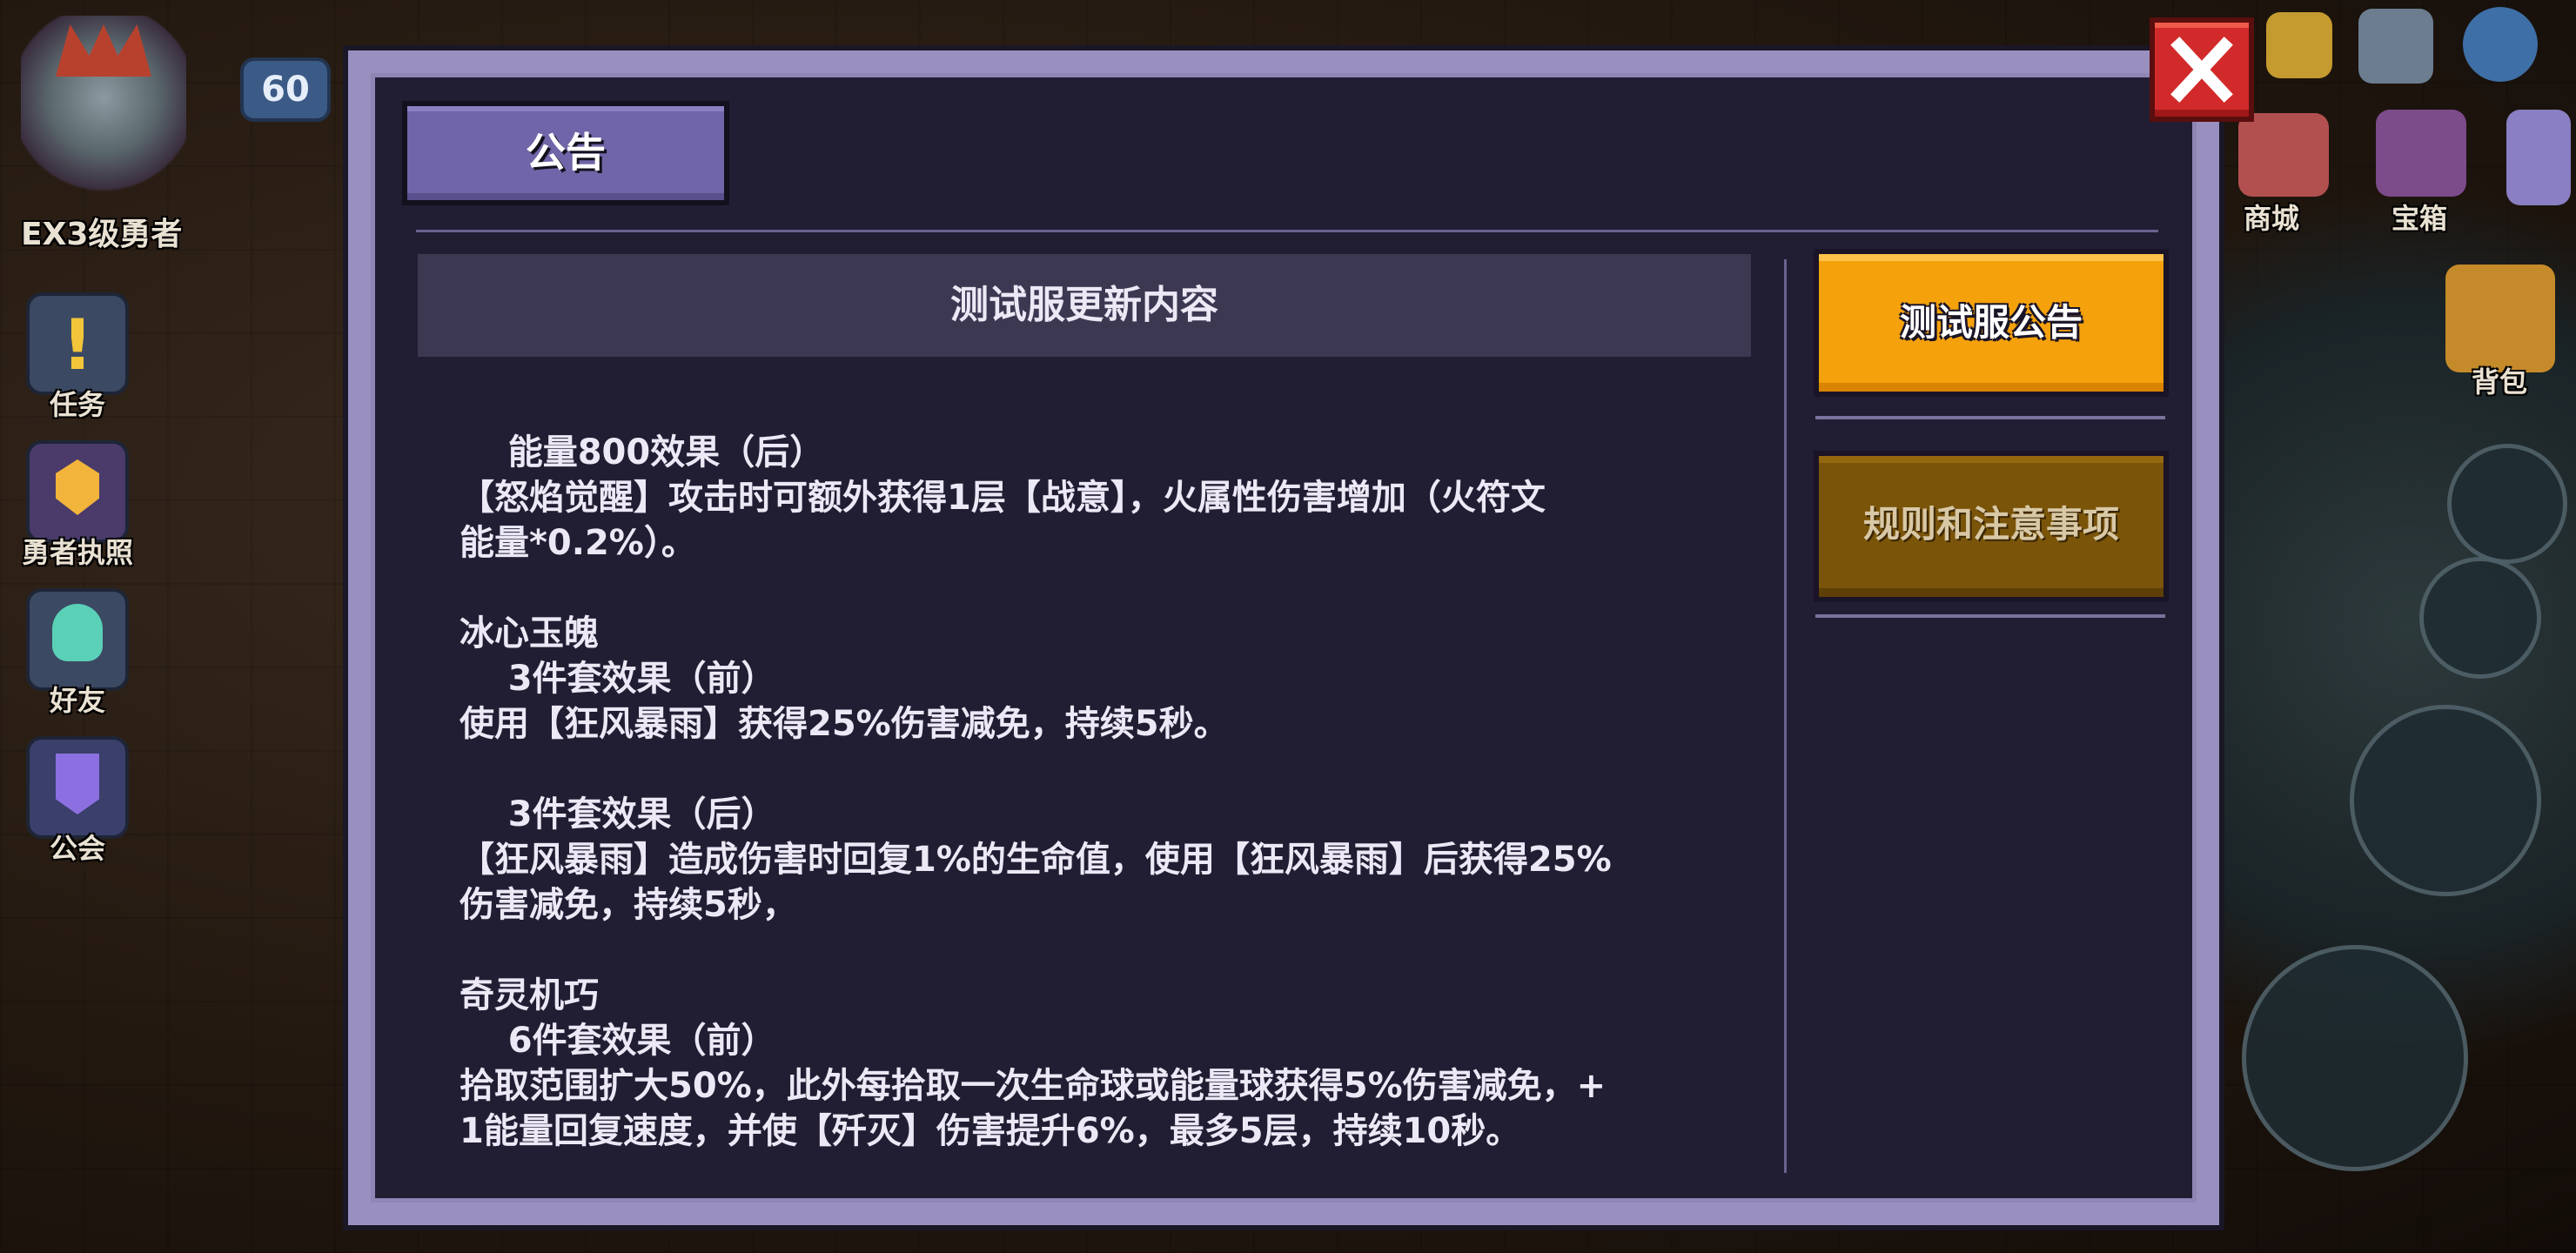 This screenshot has width=2576, height=1253. What do you see at coordinates (102, 234) in the screenshot?
I see `hero-rank-label: EX3级勇者` at bounding box center [102, 234].